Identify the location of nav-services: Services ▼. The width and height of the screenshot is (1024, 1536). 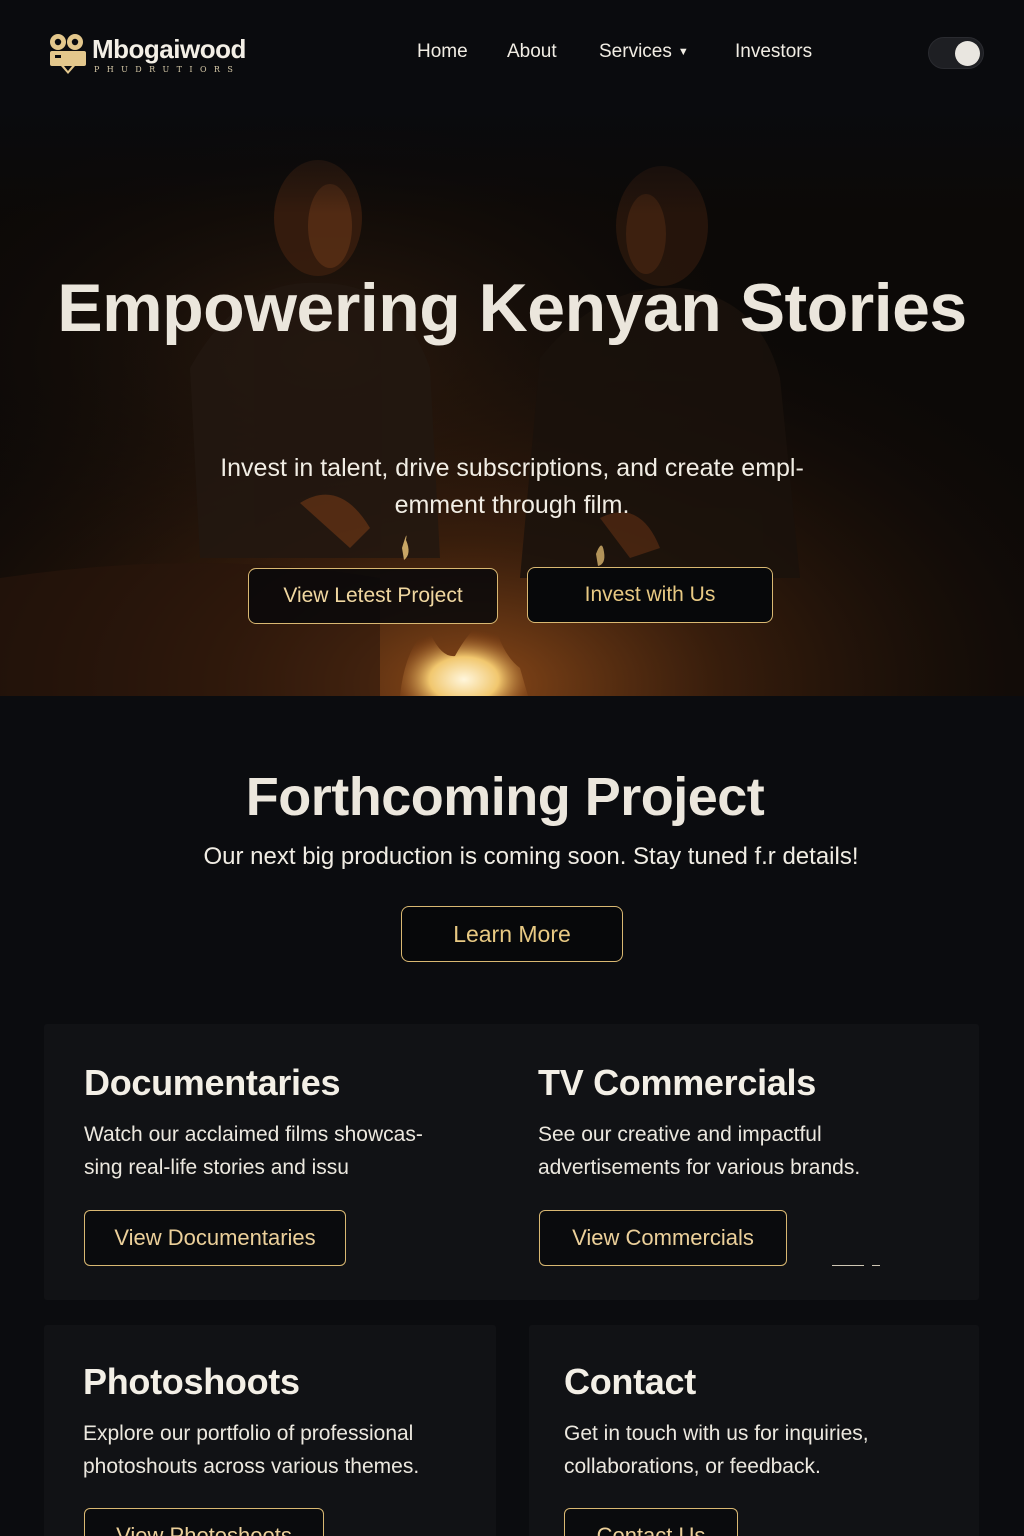
(644, 52).